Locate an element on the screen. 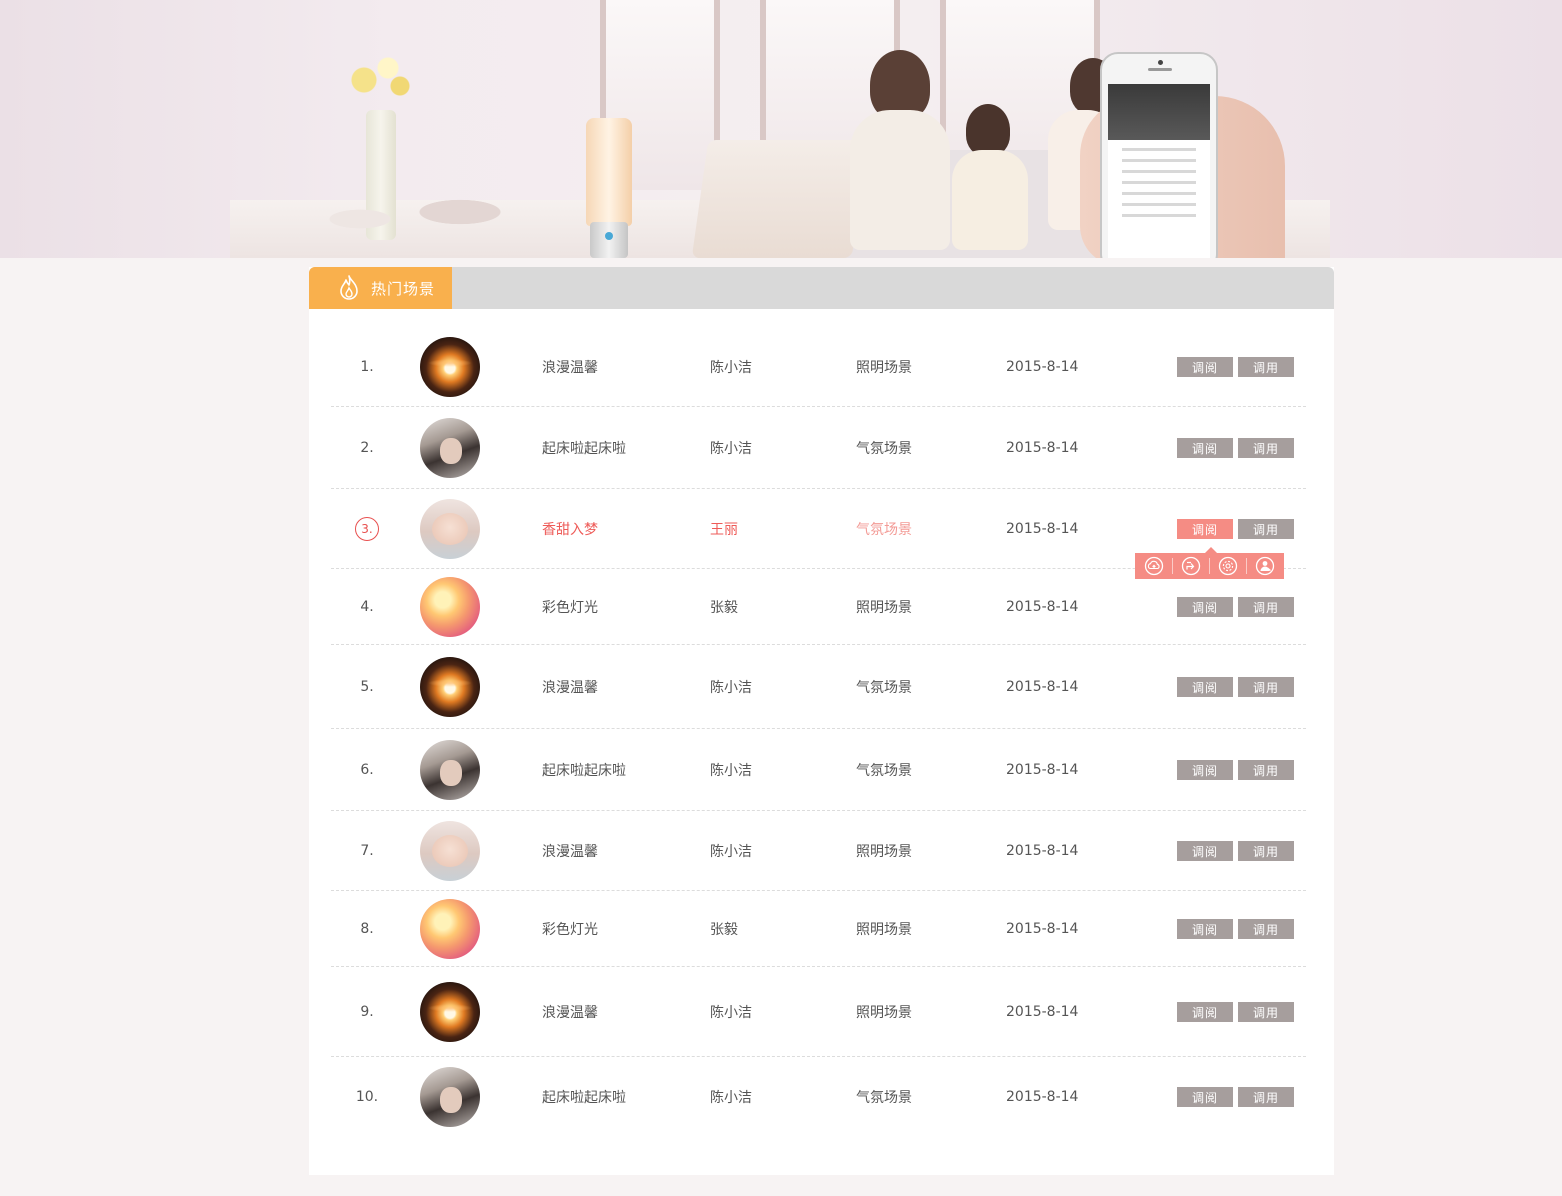  scene-owner: 张毅 is located at coordinates (724, 930).